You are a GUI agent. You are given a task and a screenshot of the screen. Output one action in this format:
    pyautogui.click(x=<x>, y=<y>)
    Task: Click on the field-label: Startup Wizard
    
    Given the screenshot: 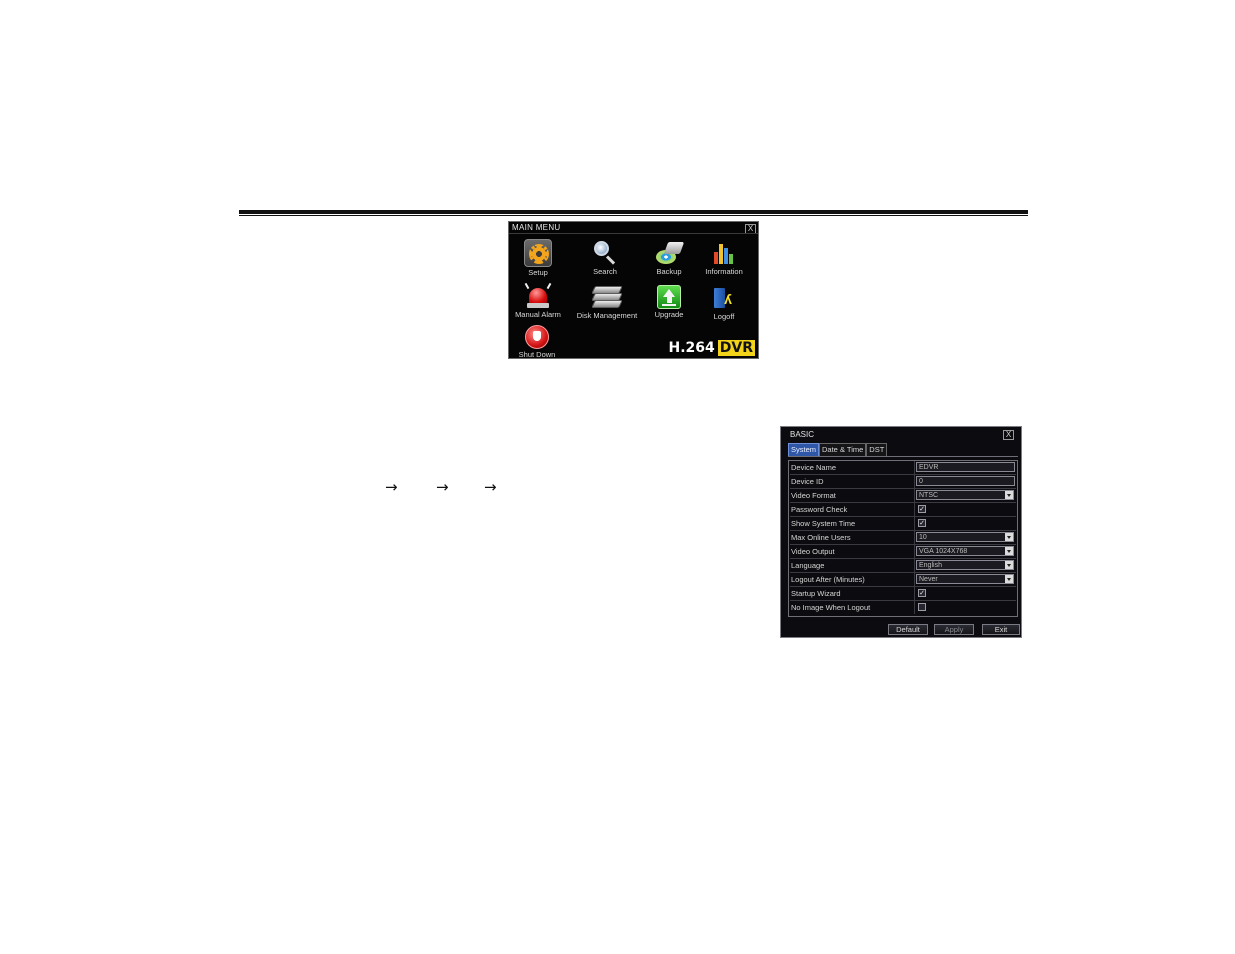 What is the action you would take?
    pyautogui.click(x=816, y=593)
    